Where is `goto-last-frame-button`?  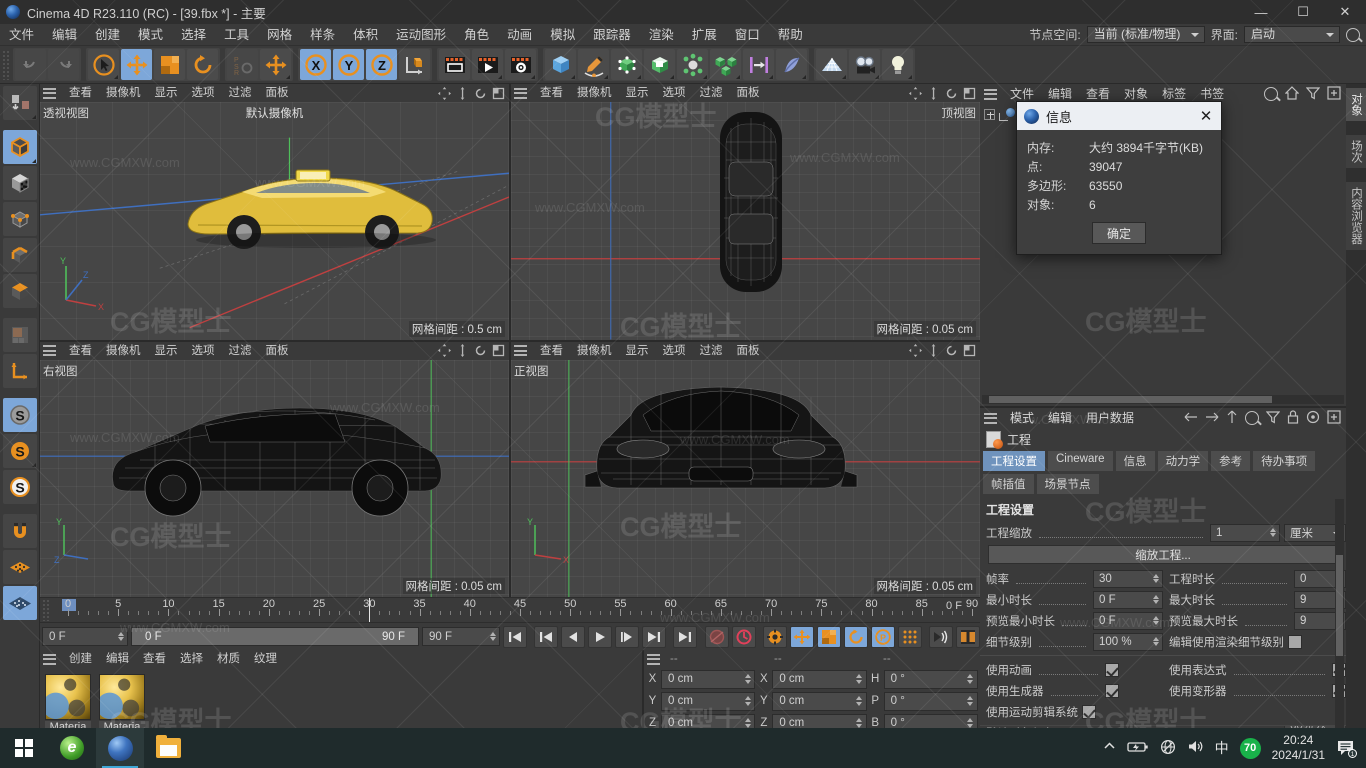 goto-last-frame-button is located at coordinates (654, 636).